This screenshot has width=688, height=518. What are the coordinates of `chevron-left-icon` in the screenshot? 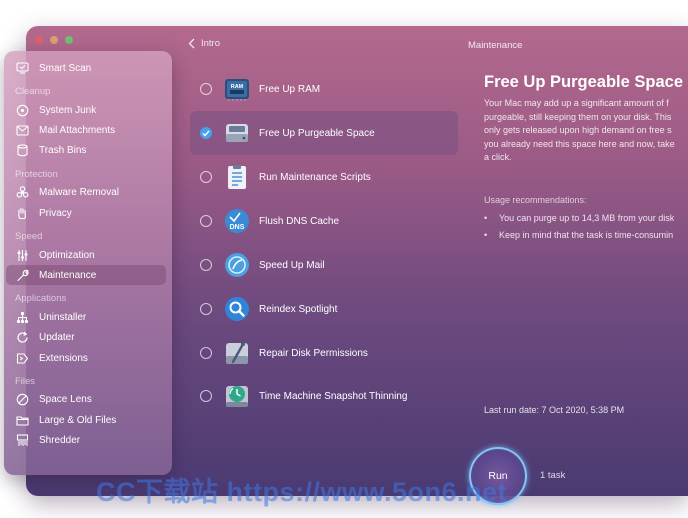 It's located at (191, 43).